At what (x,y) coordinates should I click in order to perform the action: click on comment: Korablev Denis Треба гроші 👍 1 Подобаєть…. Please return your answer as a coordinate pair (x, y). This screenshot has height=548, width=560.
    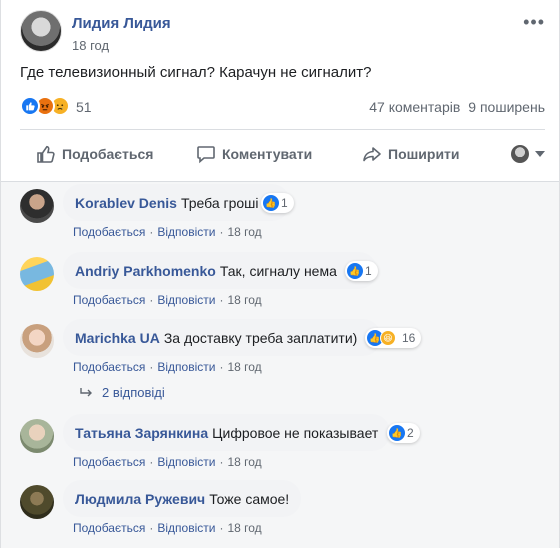
    Looking at the image, I should click on (282, 212).